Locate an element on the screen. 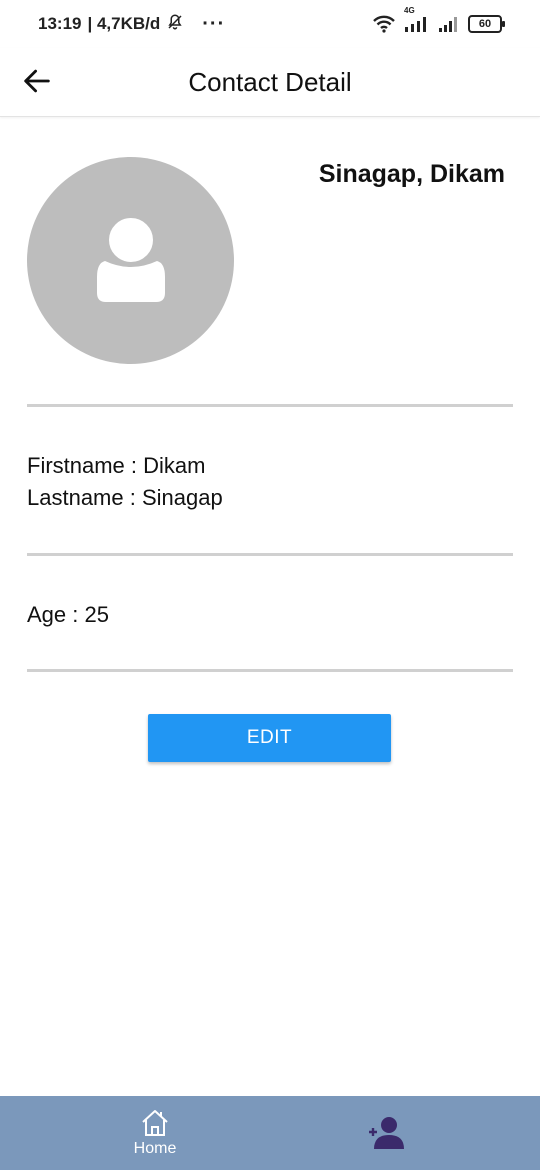 This screenshot has height=1170, width=540. status-left: 13:19 | 4,7KB/d ··· is located at coordinates (131, 24).